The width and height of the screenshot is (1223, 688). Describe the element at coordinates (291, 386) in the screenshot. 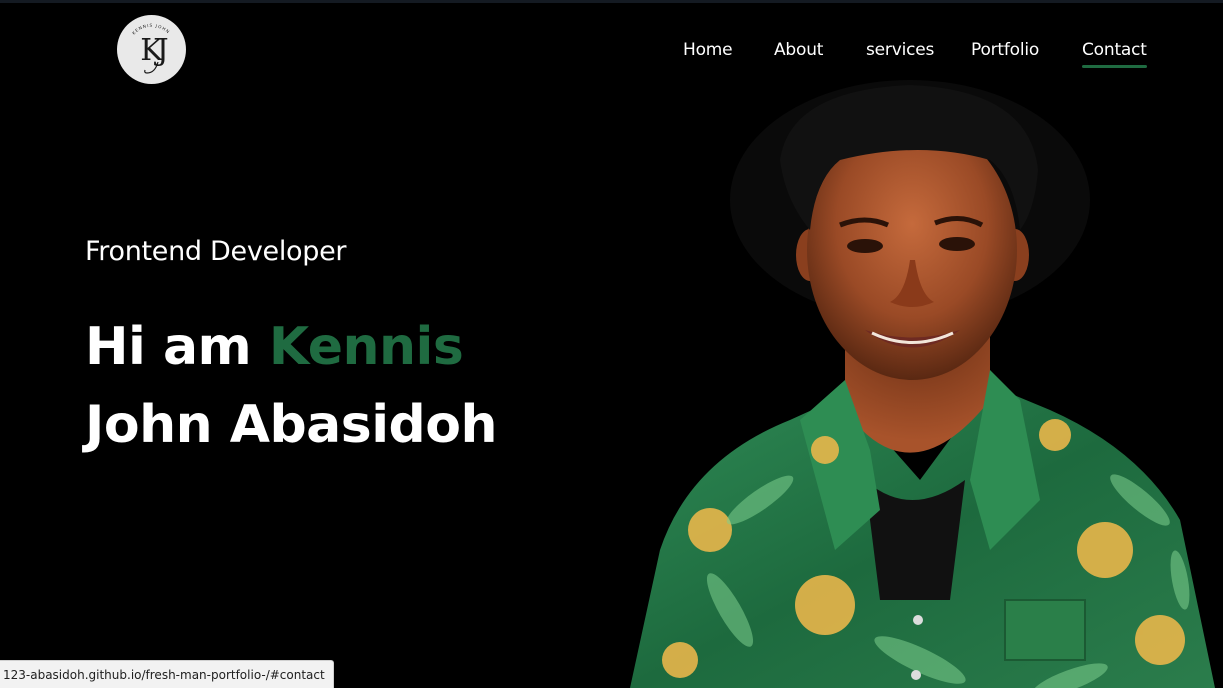

I see `hero-headline: Hi am Kennis John Abasidoh` at that location.